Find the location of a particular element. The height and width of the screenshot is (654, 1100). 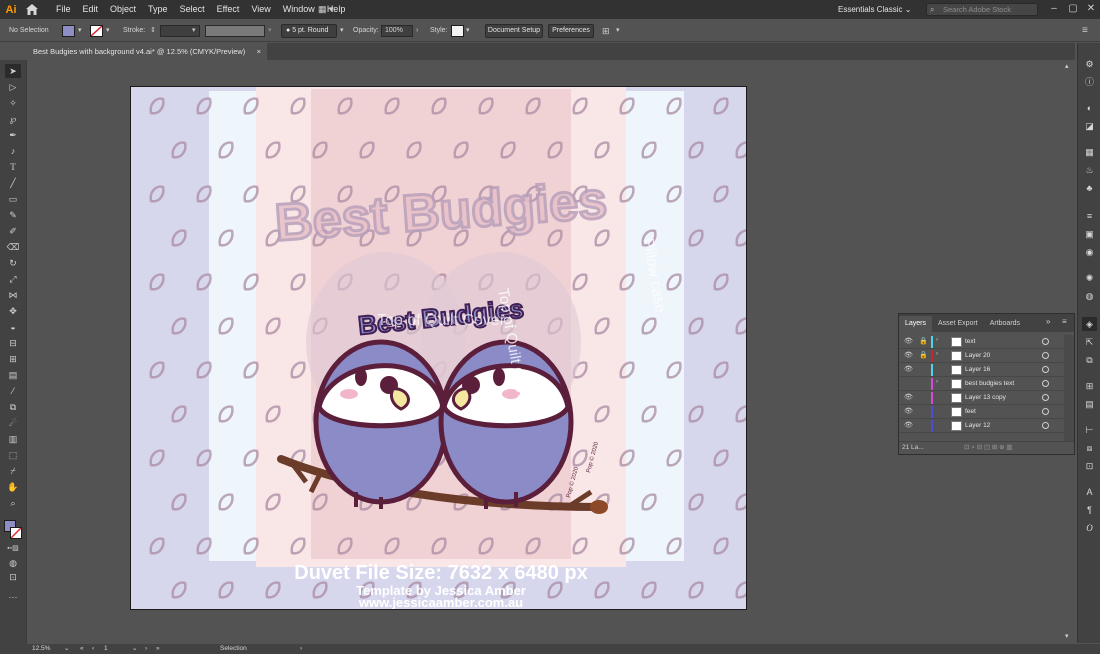

layer-name: Layer 20 is located at coordinates (977, 356).